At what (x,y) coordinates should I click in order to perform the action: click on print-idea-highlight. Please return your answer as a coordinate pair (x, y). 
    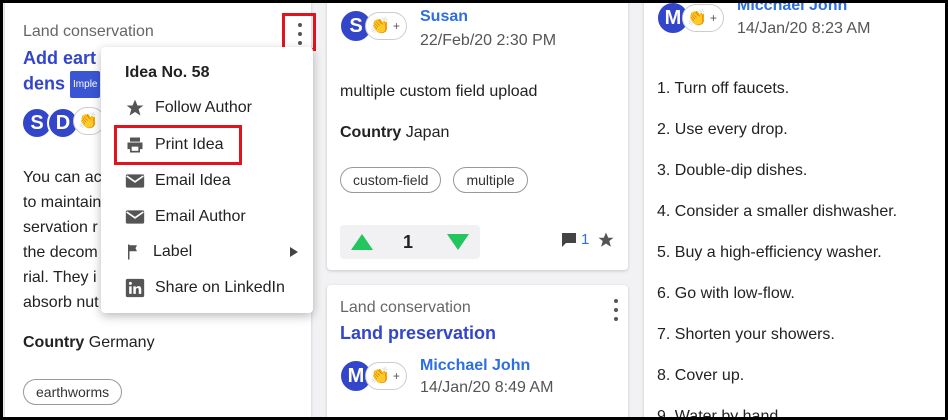
    Looking at the image, I should click on (178, 145).